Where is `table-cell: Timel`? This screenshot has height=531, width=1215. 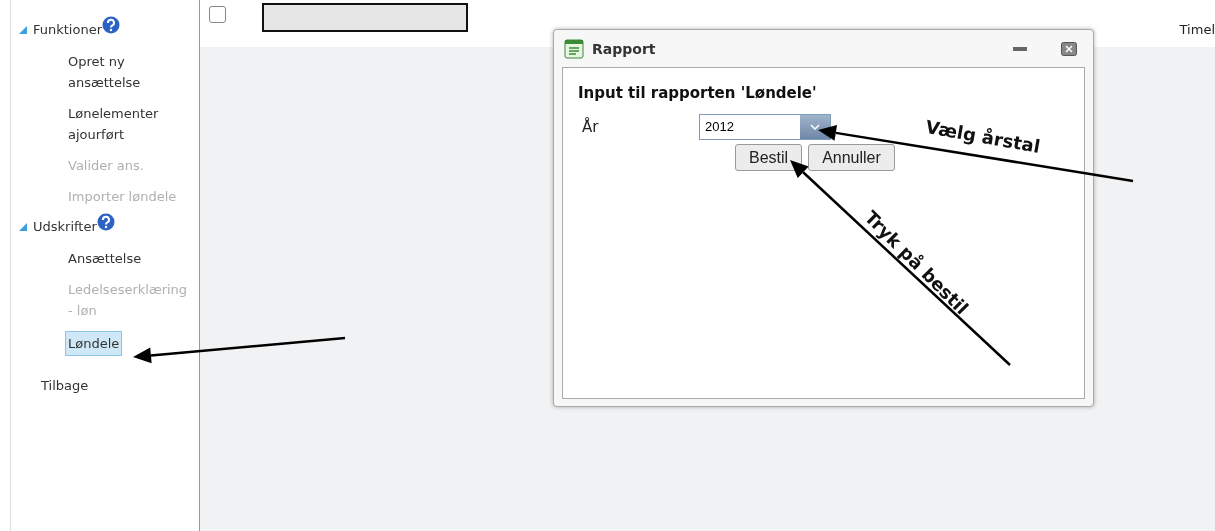 table-cell: Timel is located at coordinates (1197, 29).